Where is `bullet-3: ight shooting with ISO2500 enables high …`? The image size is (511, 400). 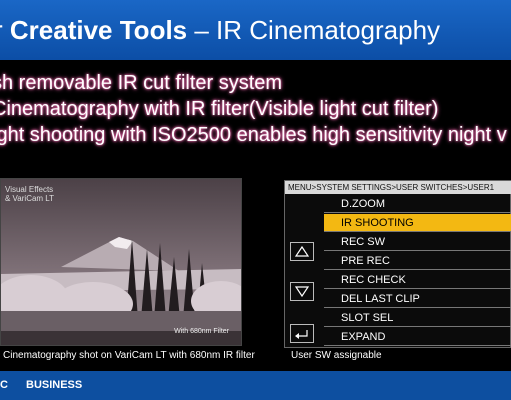 bullet-3: ight shooting with ISO2500 enables high … is located at coordinates (253, 135).